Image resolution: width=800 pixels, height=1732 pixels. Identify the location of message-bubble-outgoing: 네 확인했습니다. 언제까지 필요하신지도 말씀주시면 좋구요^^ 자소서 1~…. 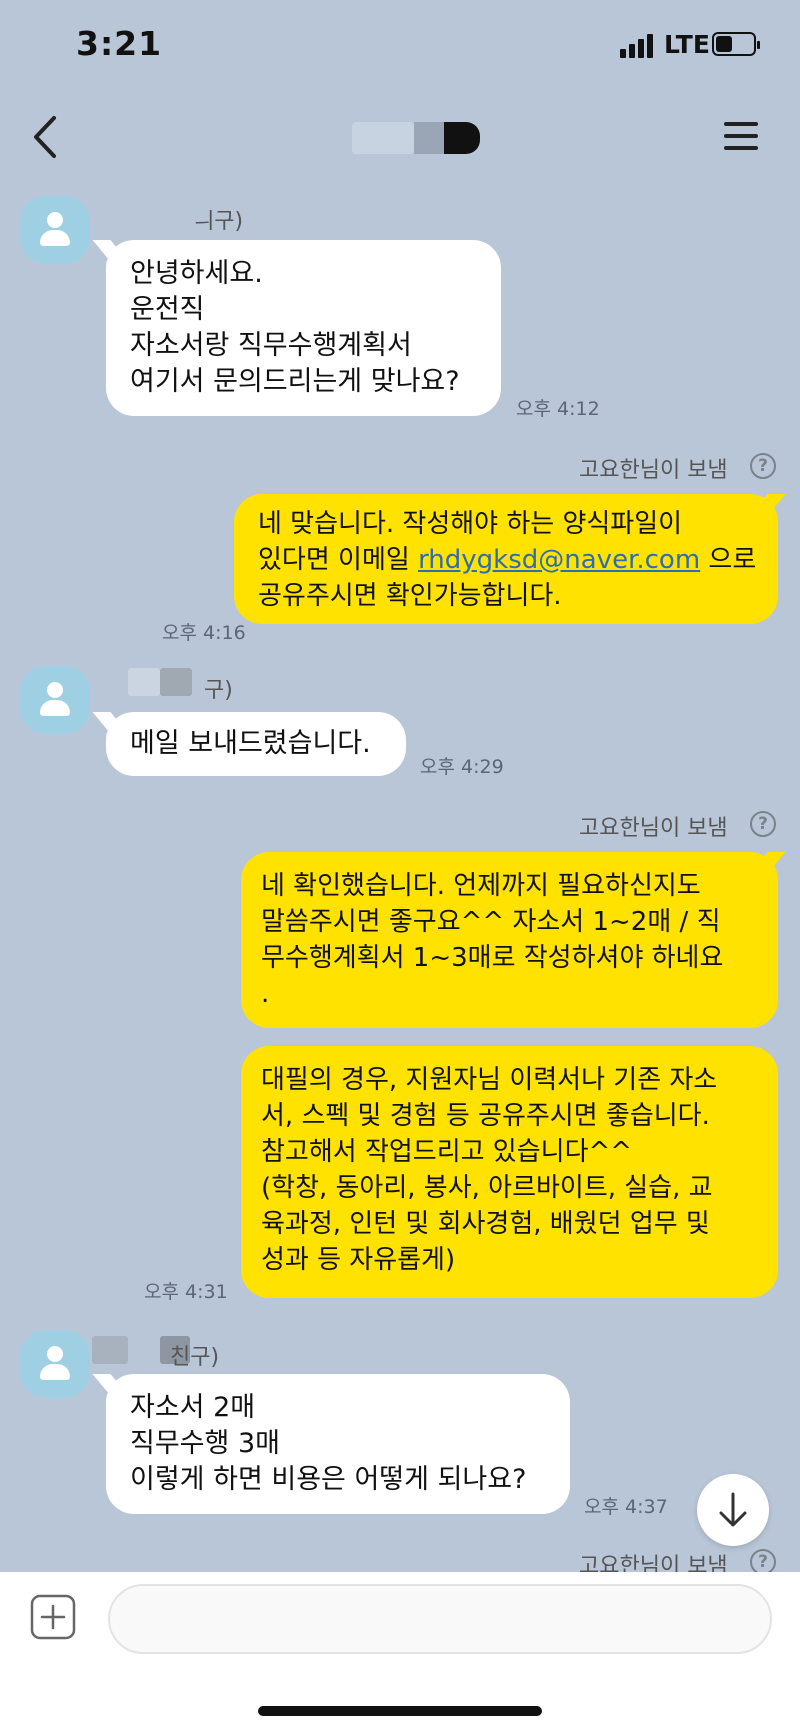
(509, 940).